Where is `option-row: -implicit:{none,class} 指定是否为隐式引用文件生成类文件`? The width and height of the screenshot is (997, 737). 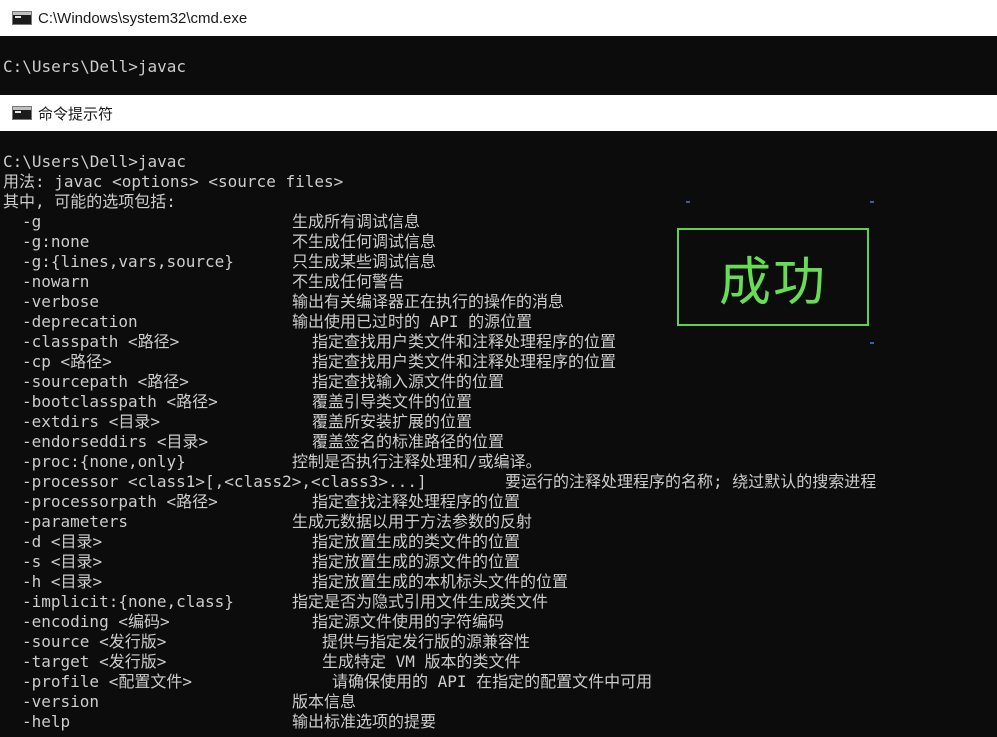 option-row: -implicit:{none,class} 指定是否为隐式引用文件生成类文件 is located at coordinates (498, 602).